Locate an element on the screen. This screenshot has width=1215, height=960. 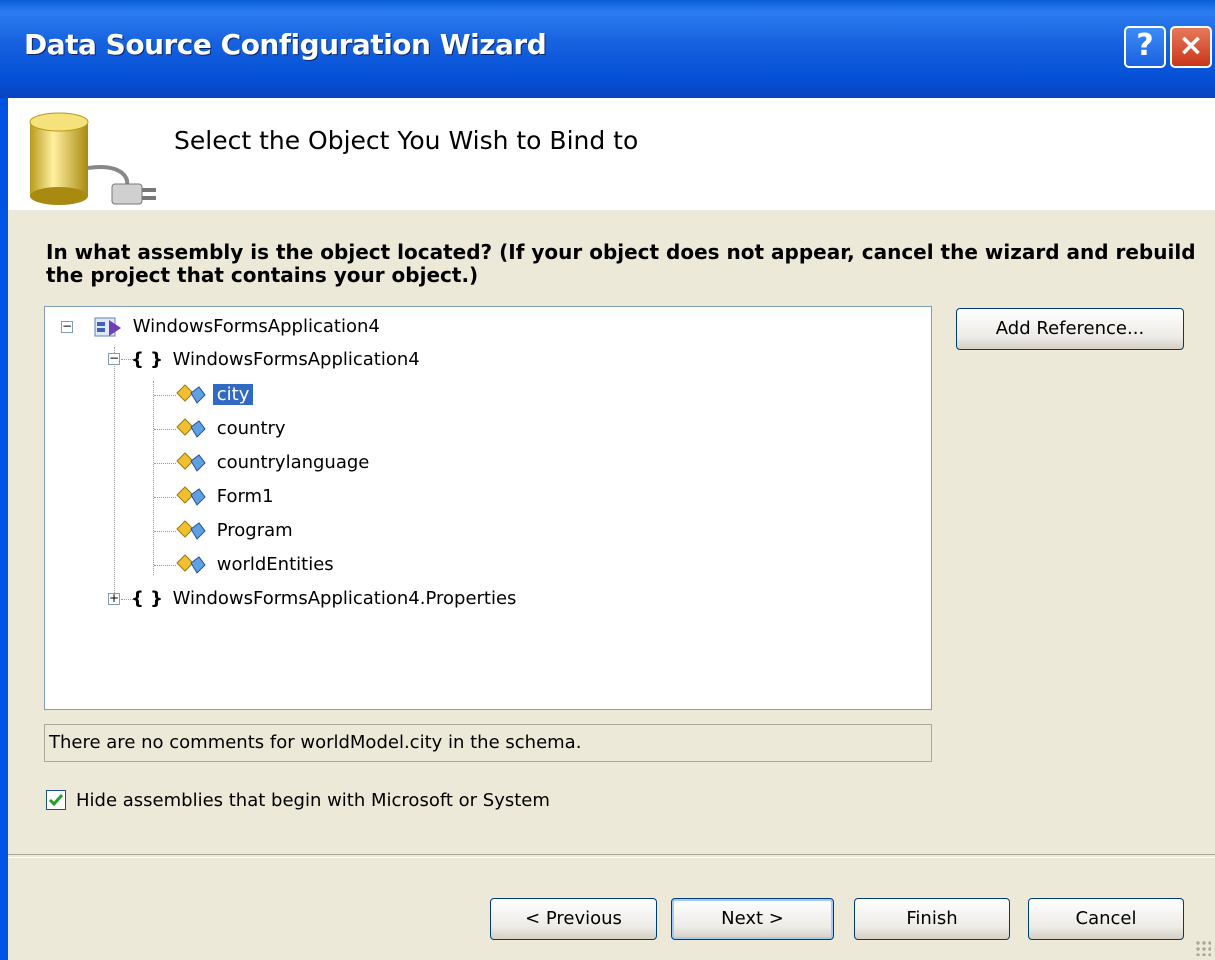
tree-node-class: country is located at coordinates (231, 429).